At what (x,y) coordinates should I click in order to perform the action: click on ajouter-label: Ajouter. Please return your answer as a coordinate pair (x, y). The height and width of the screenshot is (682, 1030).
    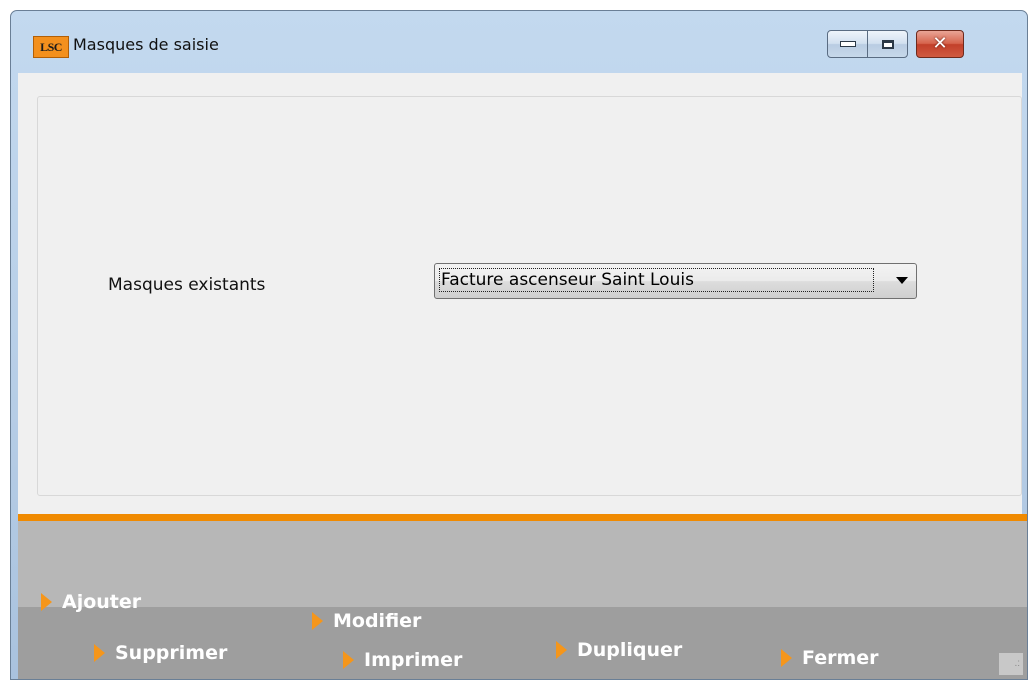
    Looking at the image, I should click on (102, 602).